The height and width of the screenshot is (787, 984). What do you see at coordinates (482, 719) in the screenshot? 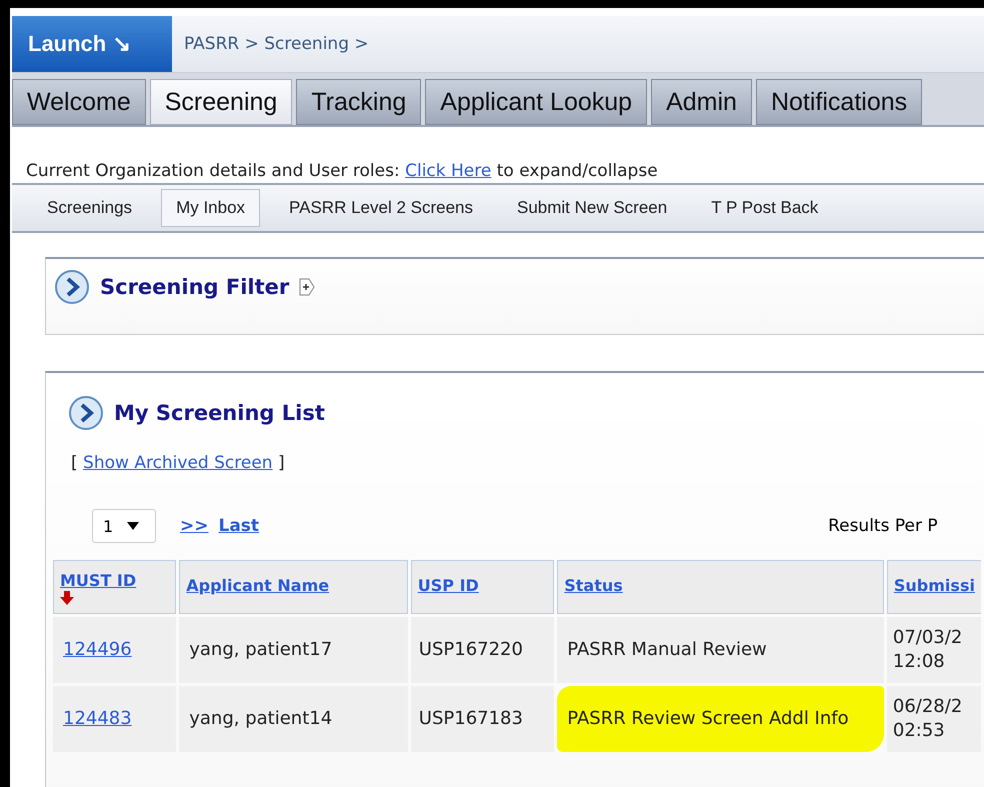
I see `table-cell: USP167183` at bounding box center [482, 719].